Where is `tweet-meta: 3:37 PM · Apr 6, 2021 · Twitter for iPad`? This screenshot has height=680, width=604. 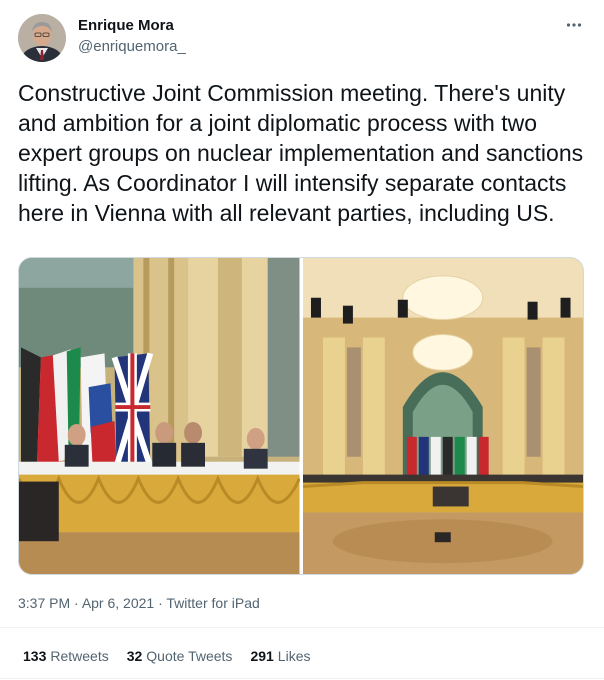
tweet-meta: 3:37 PM · Apr 6, 2021 · Twitter for iPad is located at coordinates (139, 603).